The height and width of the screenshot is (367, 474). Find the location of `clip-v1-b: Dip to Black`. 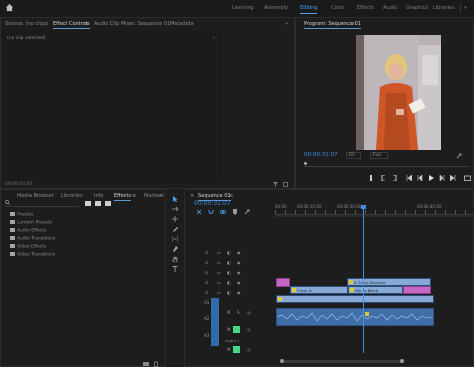

clip-v1-b: Dip to Black is located at coordinates (375, 290).